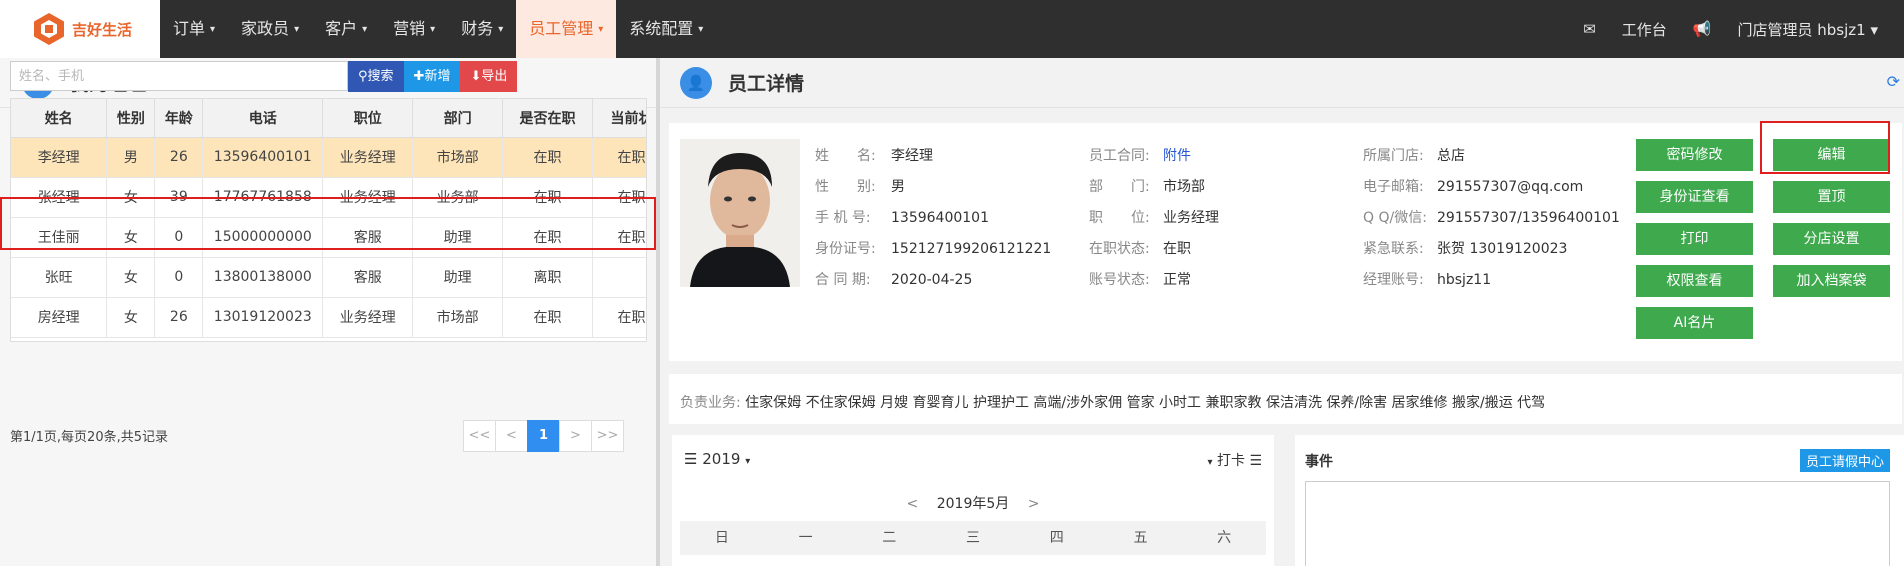 The width and height of the screenshot is (1904, 566). I want to click on print-button: 打印, so click(1694, 239).